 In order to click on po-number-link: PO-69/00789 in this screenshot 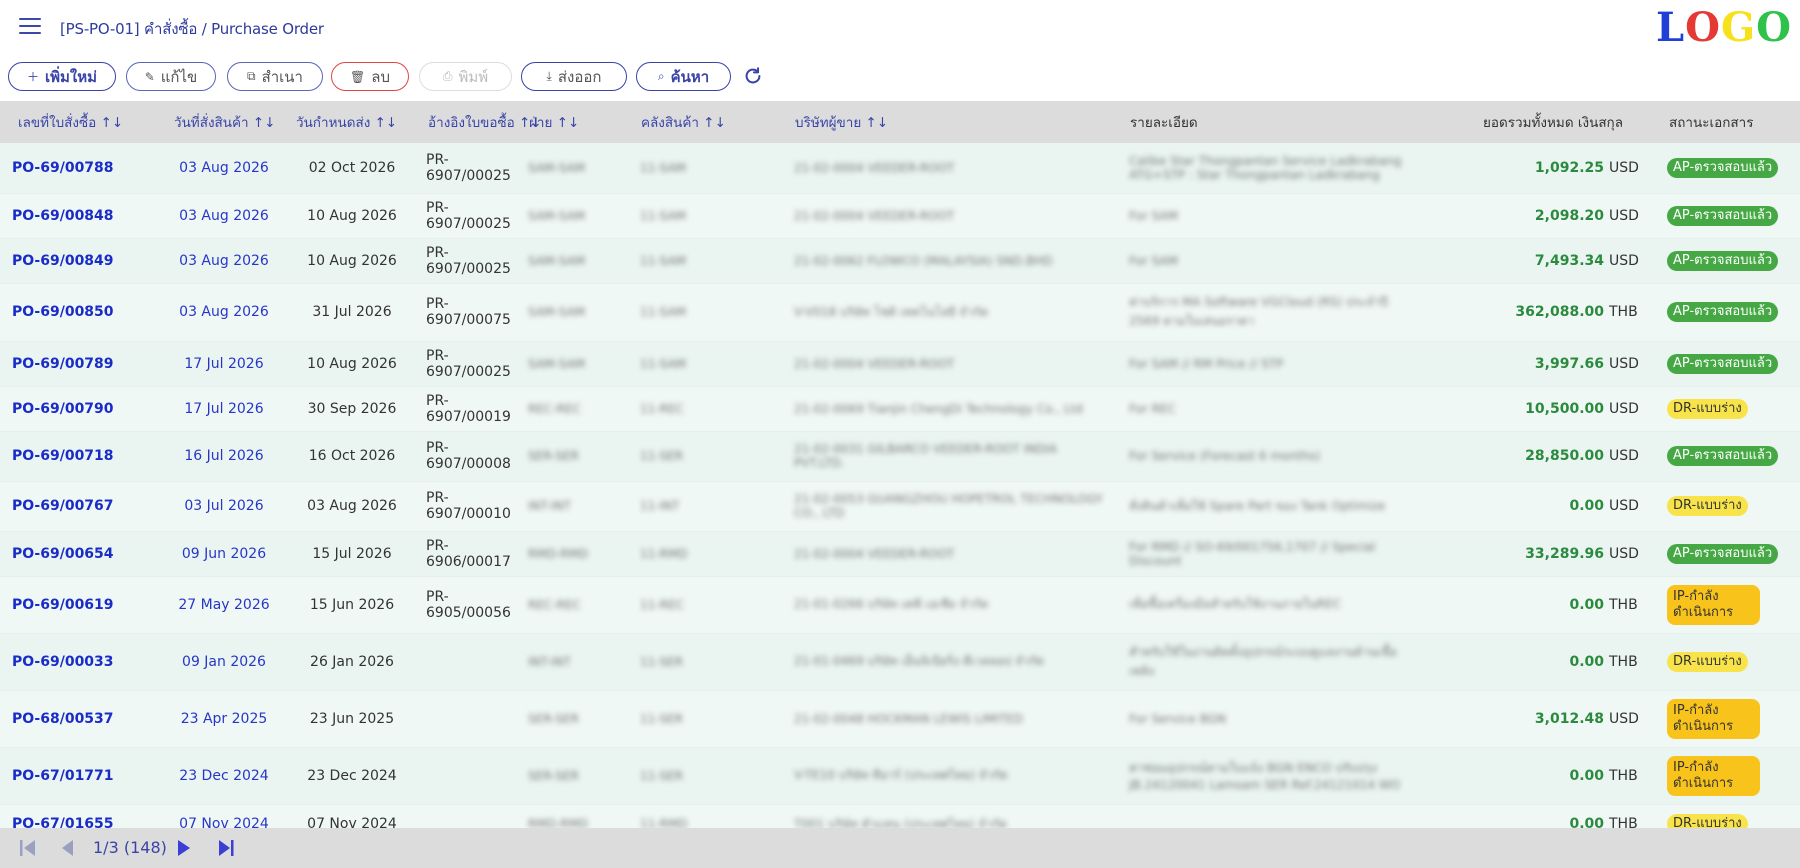, I will do `click(80, 364)`.